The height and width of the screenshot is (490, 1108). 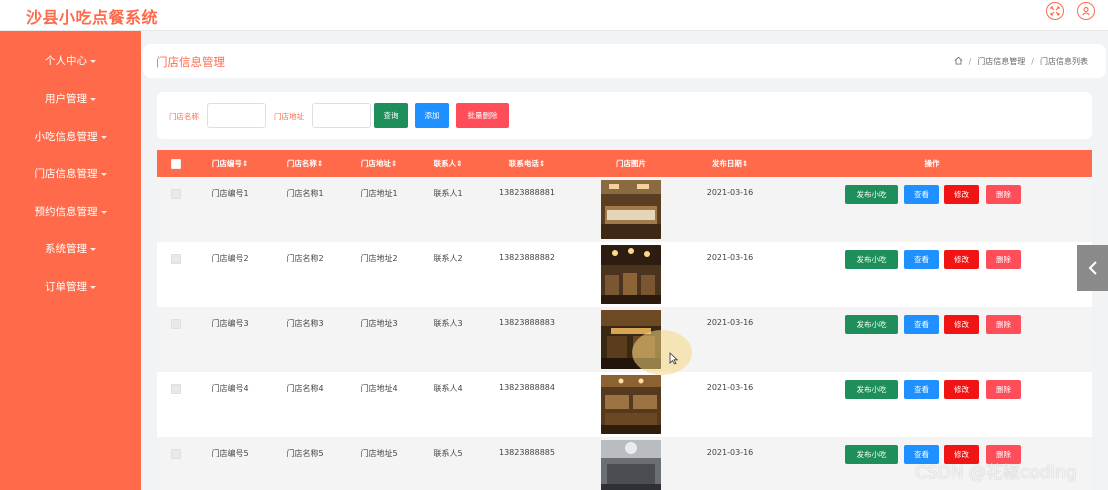 I want to click on mouse-cursor-icon, so click(x=673, y=358).